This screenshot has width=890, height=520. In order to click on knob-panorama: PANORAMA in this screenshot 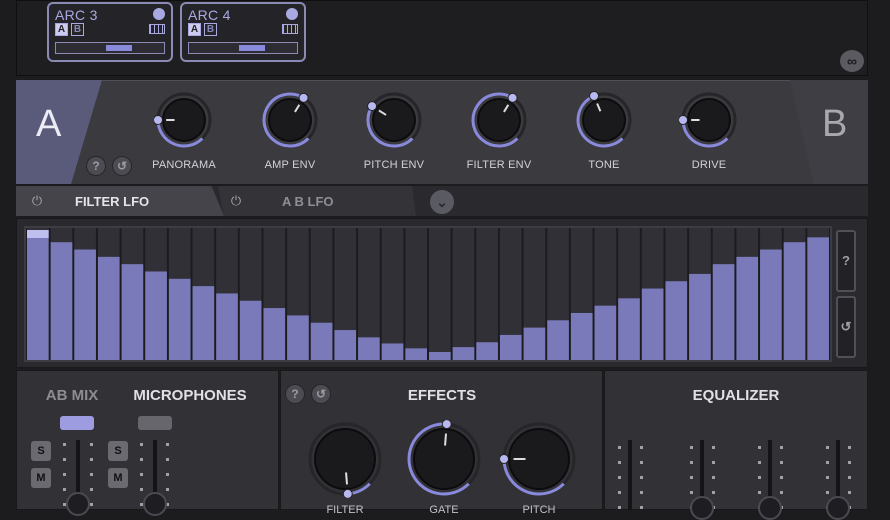, I will do `click(184, 131)`.